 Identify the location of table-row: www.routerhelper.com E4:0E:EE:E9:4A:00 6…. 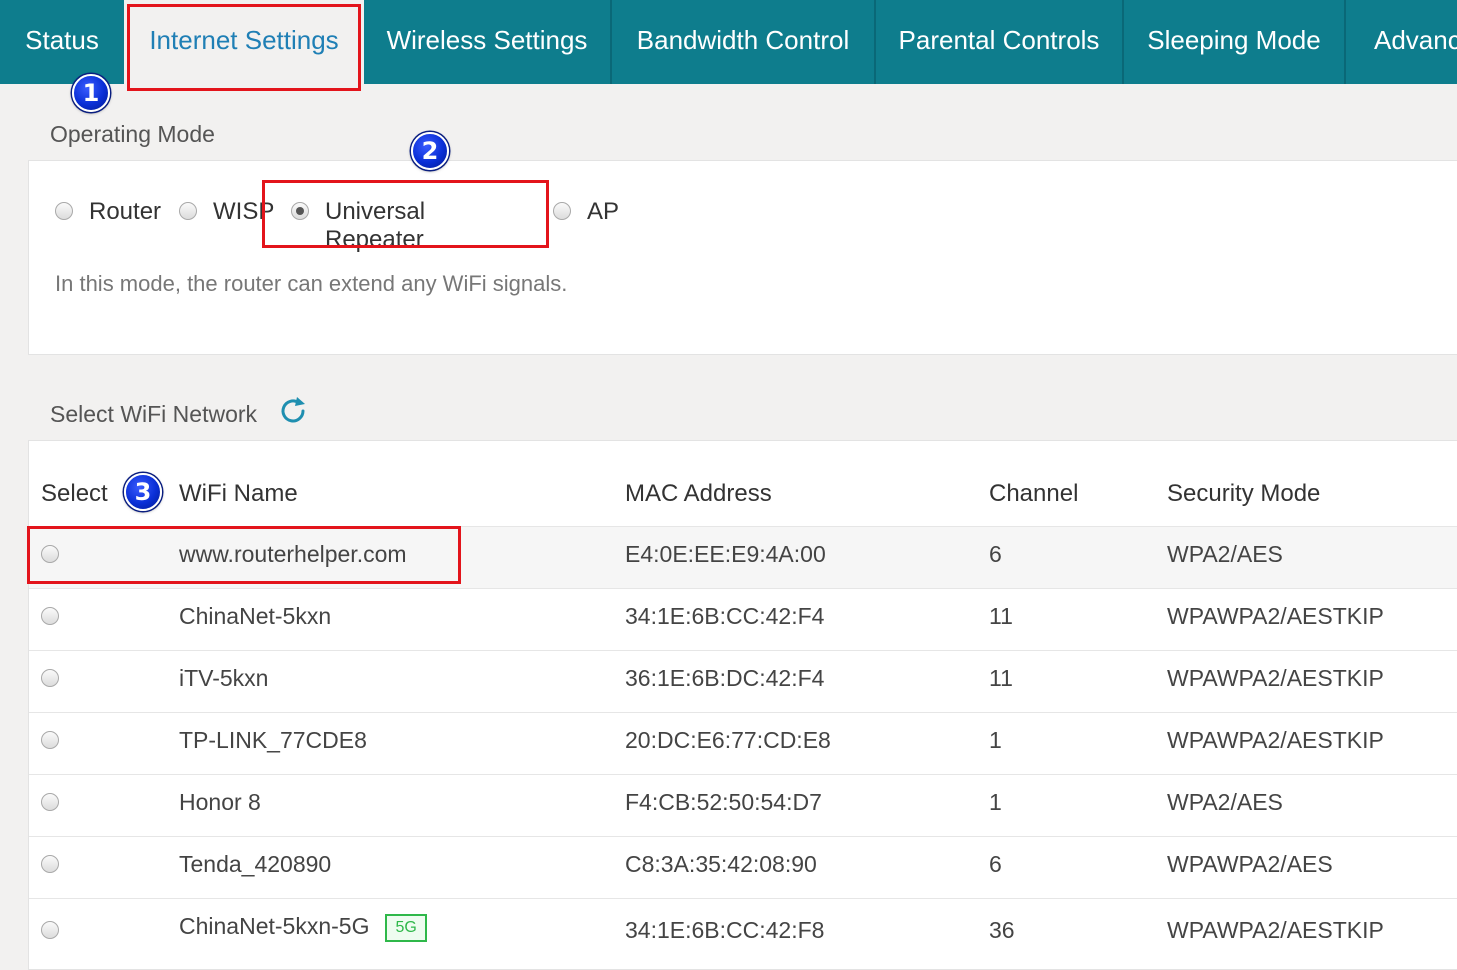
(743, 557).